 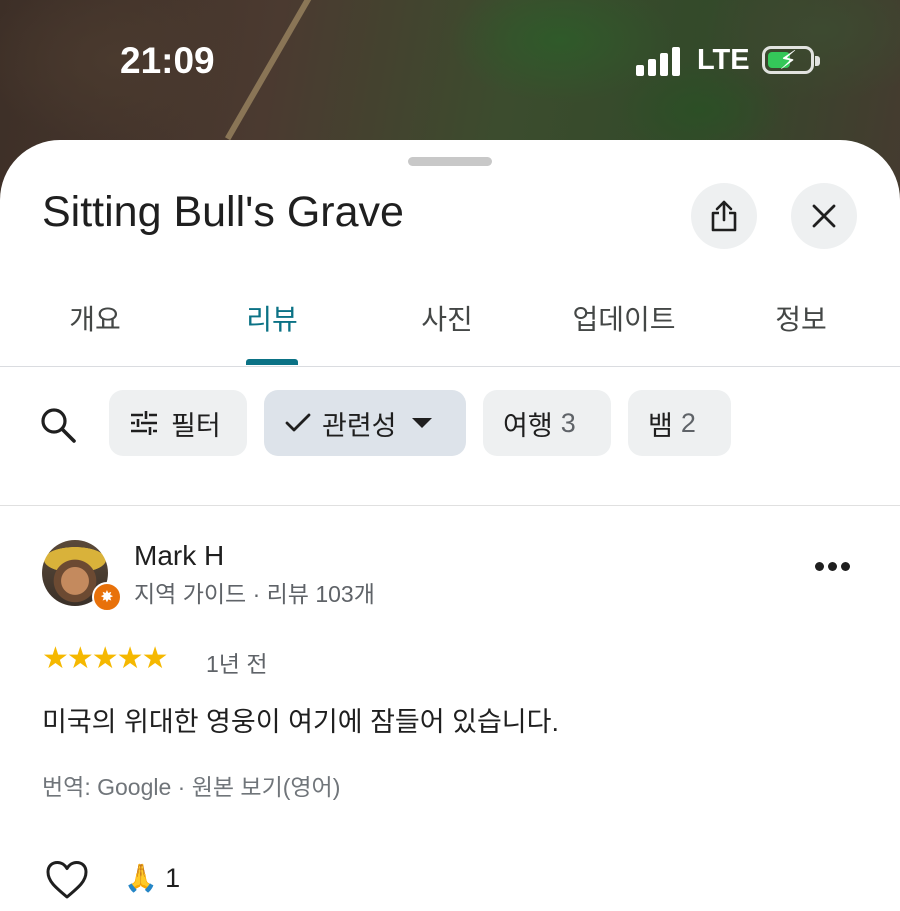 I want to click on topic-label: 여행, so click(x=528, y=425).